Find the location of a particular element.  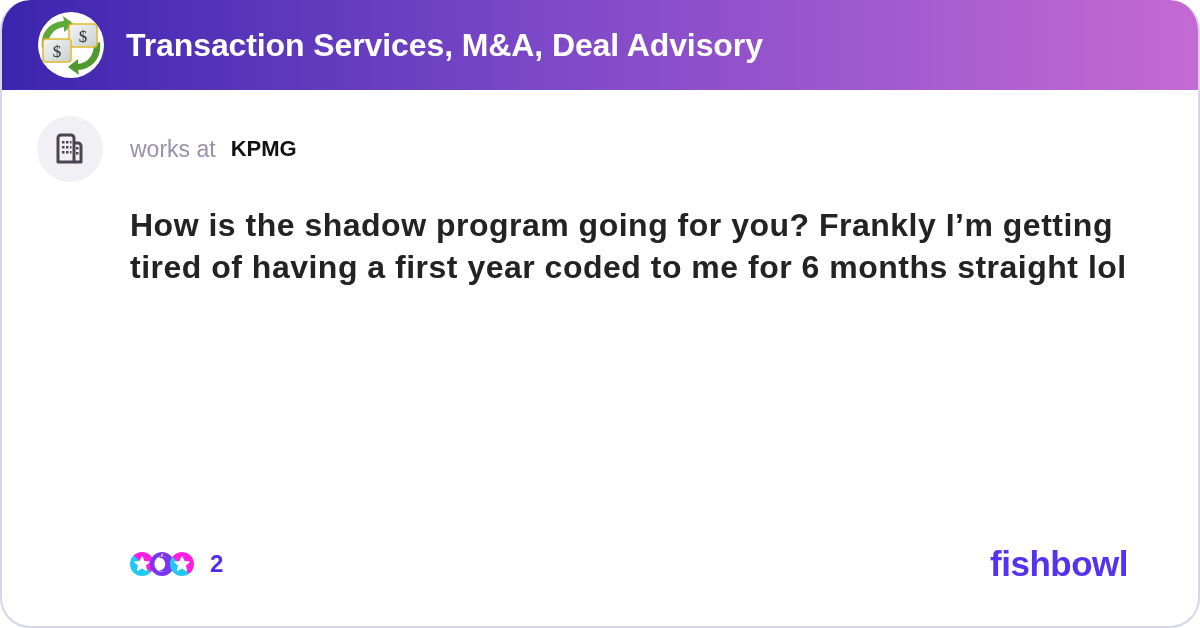

company-name: KPMG is located at coordinates (263, 149).